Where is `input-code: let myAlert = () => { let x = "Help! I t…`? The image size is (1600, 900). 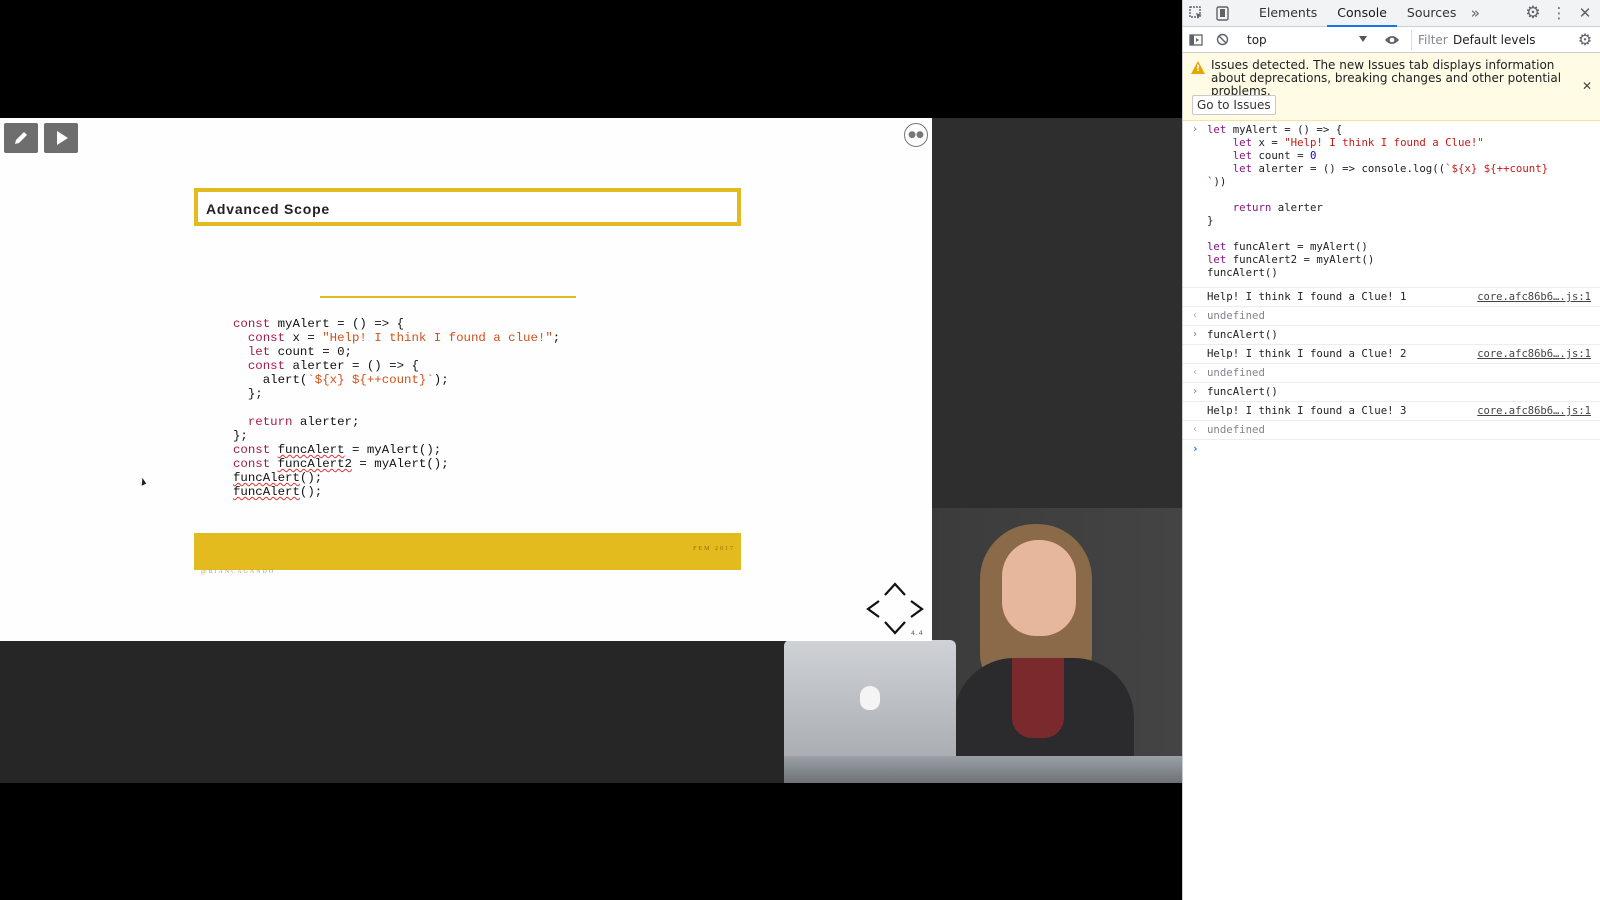 input-code: let myAlert = () => { let x = "Help! I t… is located at coordinates (1378, 201).